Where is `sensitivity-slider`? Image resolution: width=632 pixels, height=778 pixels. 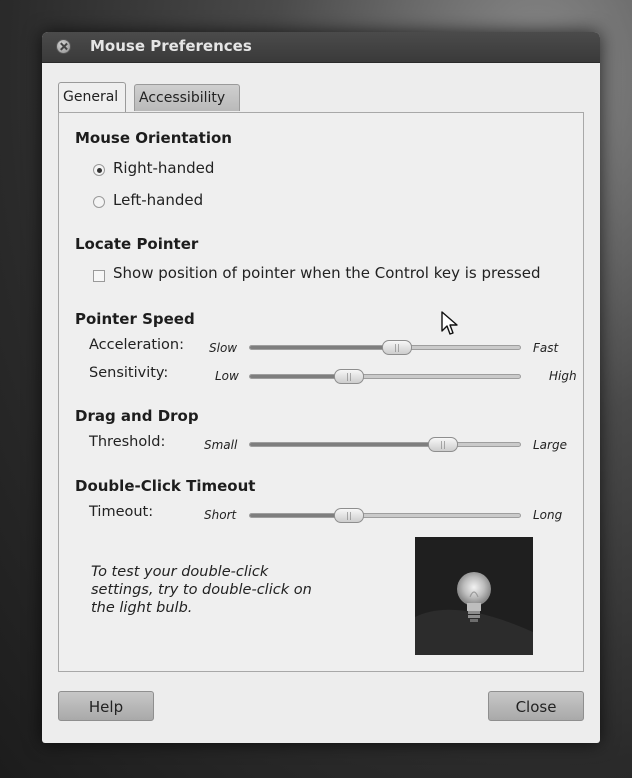 sensitivity-slider is located at coordinates (385, 376).